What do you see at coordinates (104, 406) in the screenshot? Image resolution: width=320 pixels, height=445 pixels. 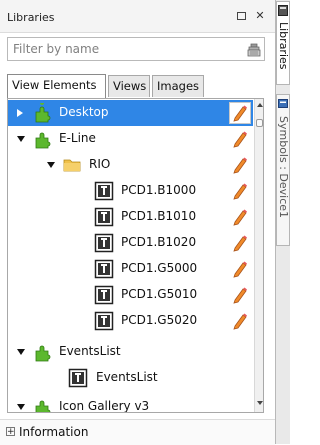 I see `tree-item-label: Icon Gallery v3` at bounding box center [104, 406].